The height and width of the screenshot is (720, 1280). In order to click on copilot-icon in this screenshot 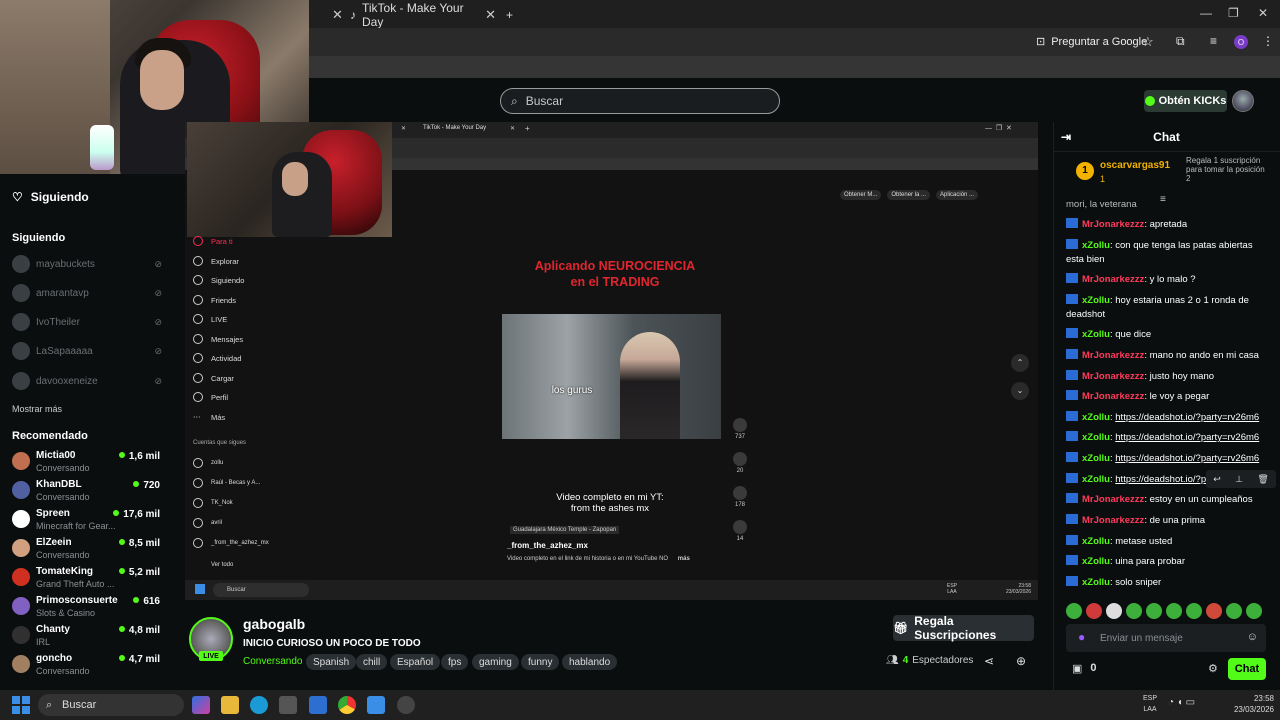, I will do `click(201, 705)`.